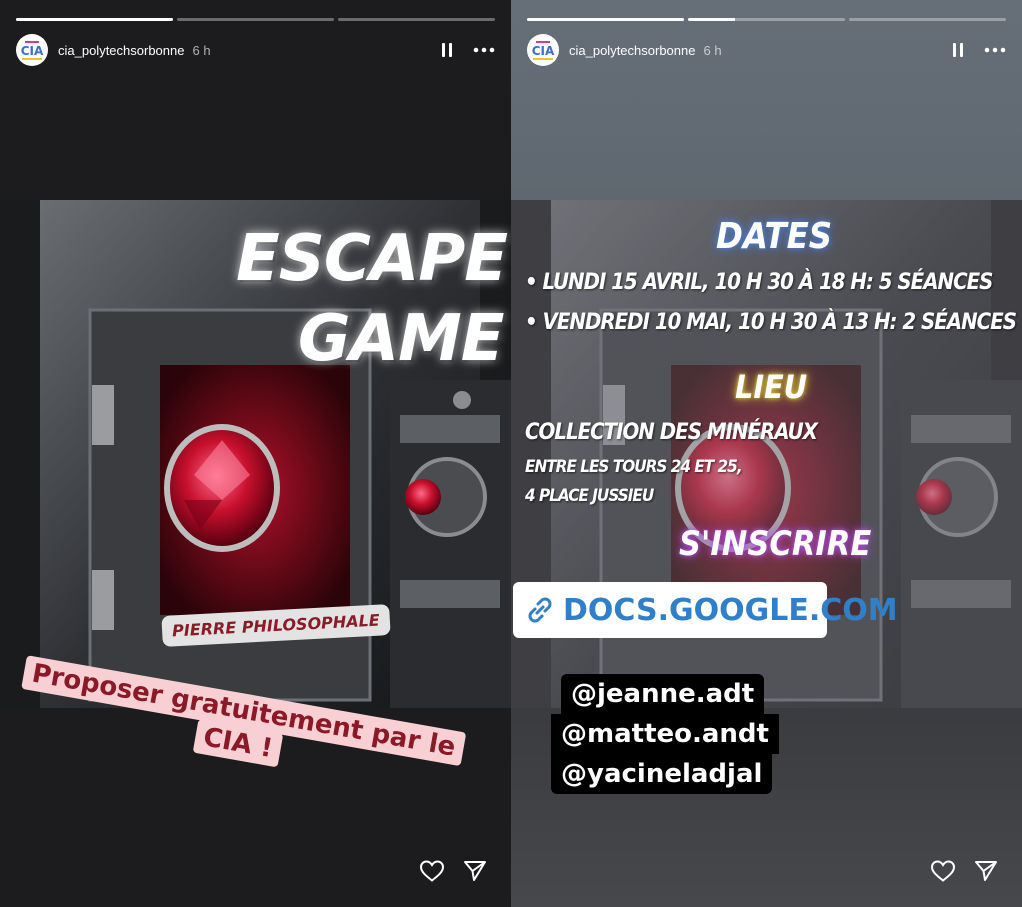 The height and width of the screenshot is (907, 1022). I want to click on mention-sticker: @jeanne.adt, so click(663, 694).